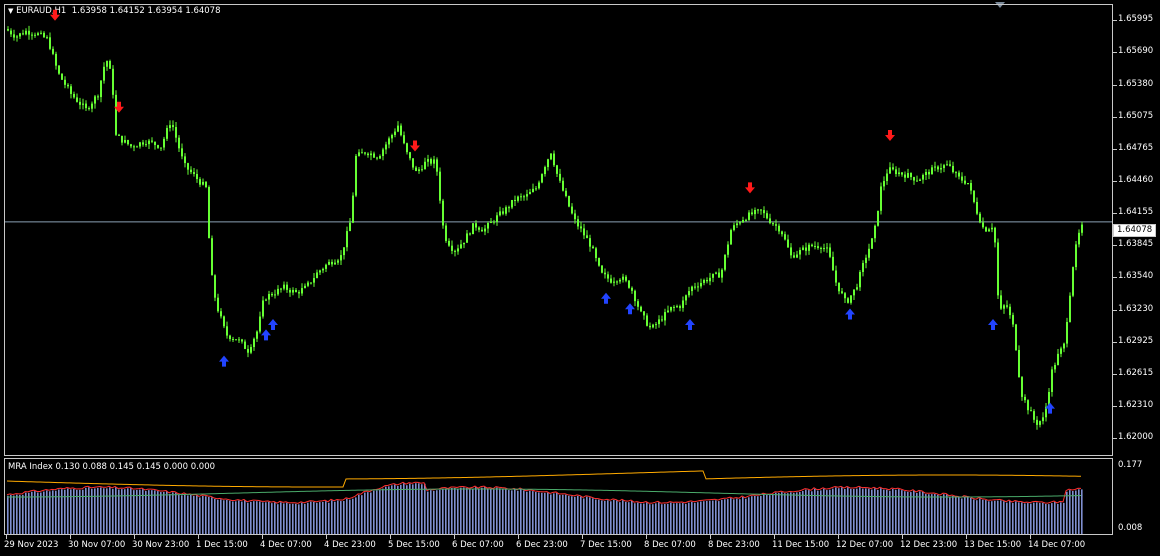 The height and width of the screenshot is (556, 1160). Describe the element at coordinates (1136, 179) in the screenshot. I see `price-tick-label: 1.64460` at that location.